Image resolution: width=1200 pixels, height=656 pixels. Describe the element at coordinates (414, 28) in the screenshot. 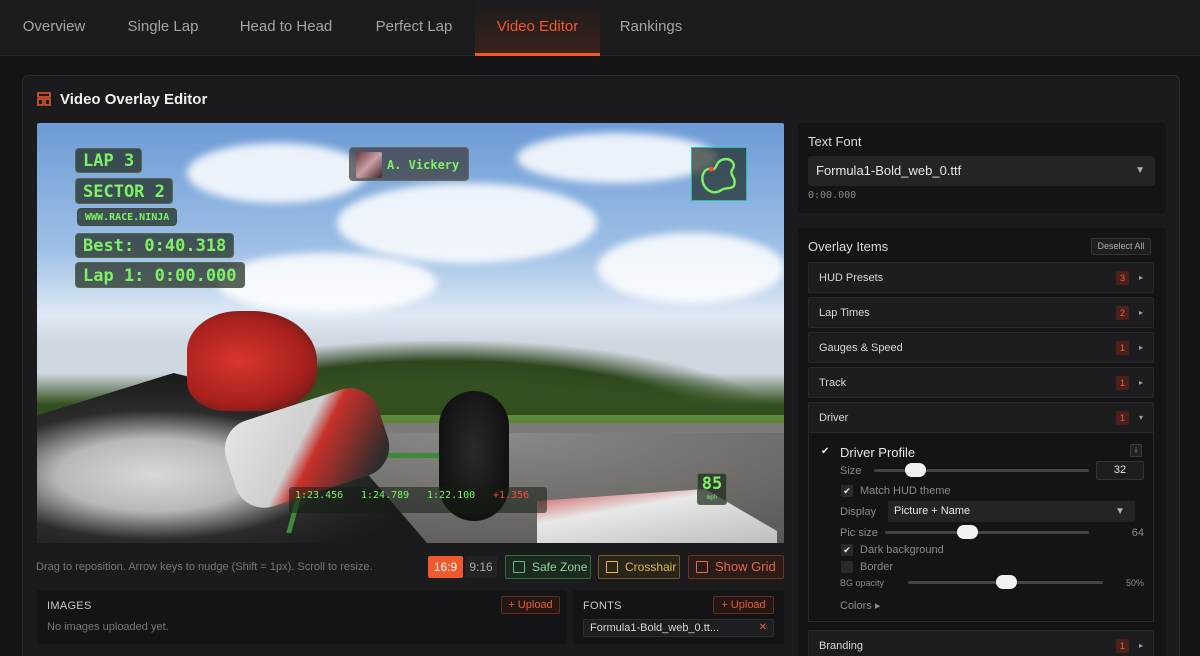

I see `tab-perfect-lap: Perfect Lap` at that location.